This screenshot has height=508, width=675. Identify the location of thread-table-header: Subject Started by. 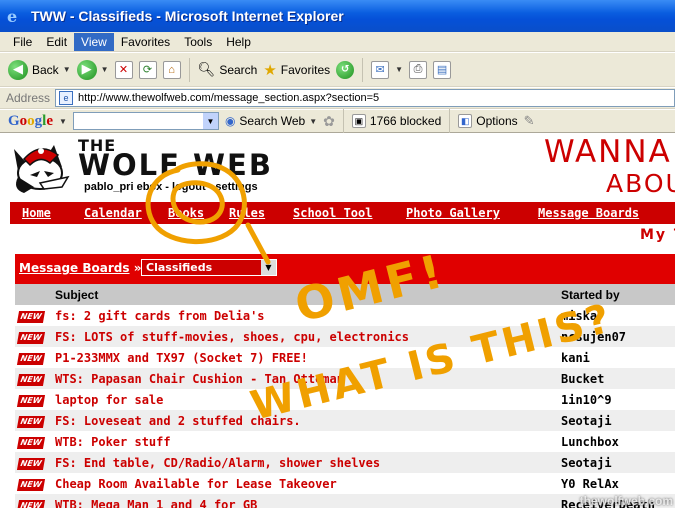
(345, 294).